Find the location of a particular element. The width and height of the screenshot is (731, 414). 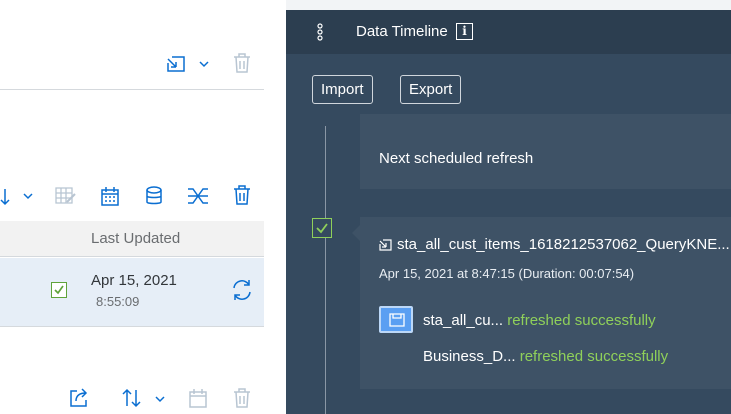

refresh-icon is located at coordinates (242, 290).